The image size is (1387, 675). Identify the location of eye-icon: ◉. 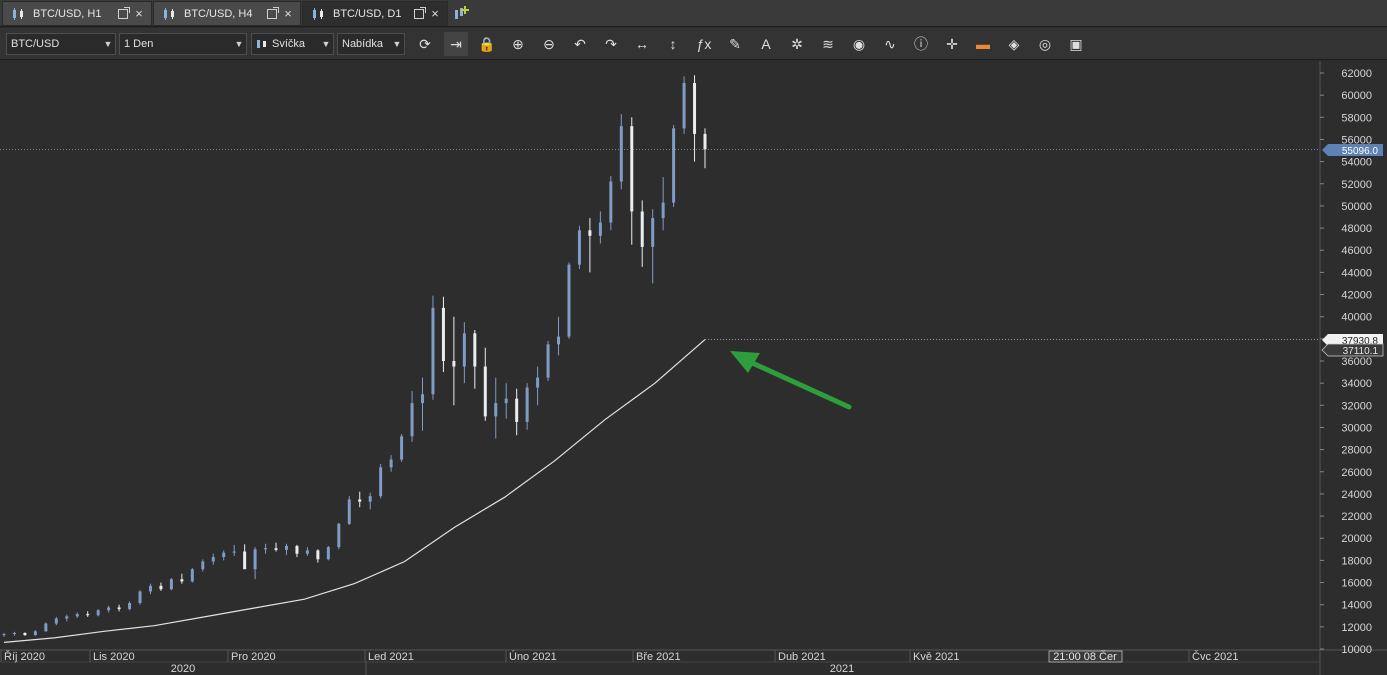
(859, 44).